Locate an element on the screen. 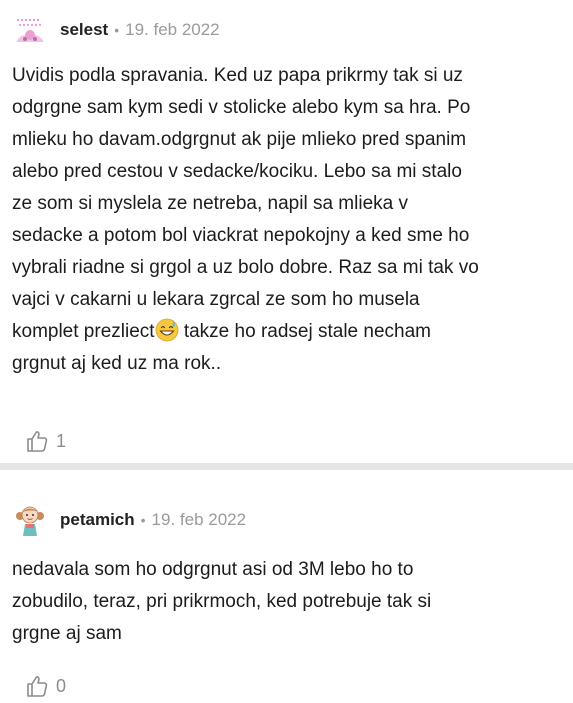 This screenshot has width=573, height=703. girl-avatar-icon is located at coordinates (30, 520).